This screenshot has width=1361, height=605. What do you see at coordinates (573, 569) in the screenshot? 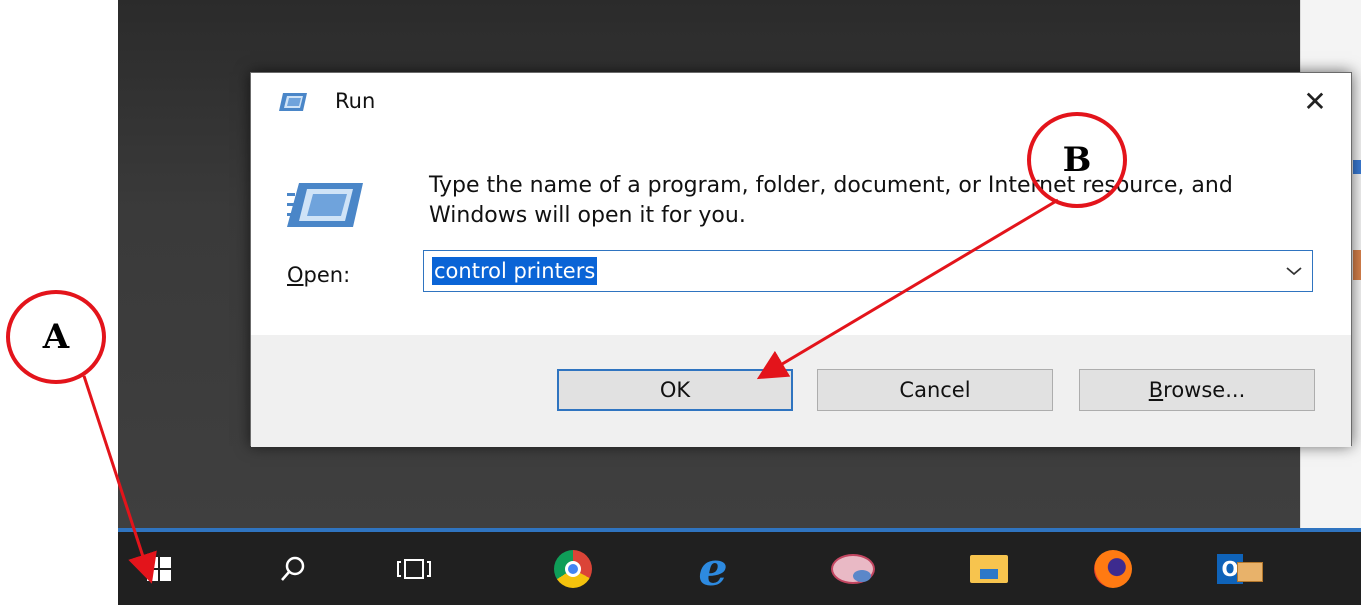
I see `chrome-icon` at bounding box center [573, 569].